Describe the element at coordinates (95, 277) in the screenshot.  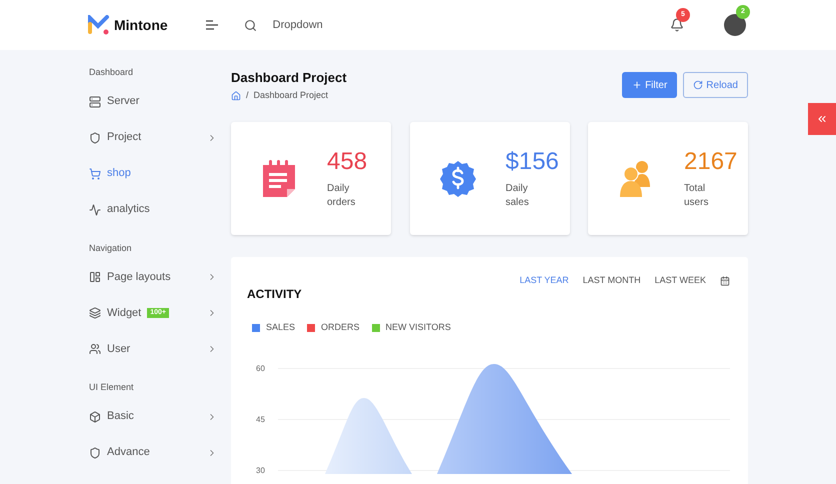
I see `layout-icon` at that location.